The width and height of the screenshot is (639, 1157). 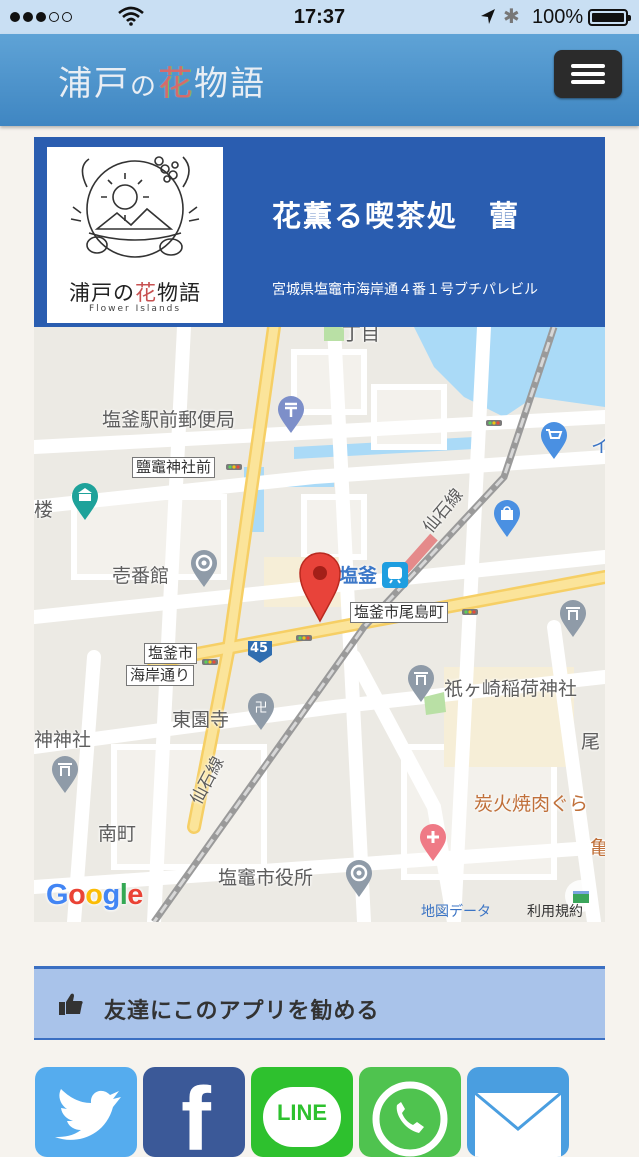 I want to click on route-number: 45, so click(x=259, y=648).